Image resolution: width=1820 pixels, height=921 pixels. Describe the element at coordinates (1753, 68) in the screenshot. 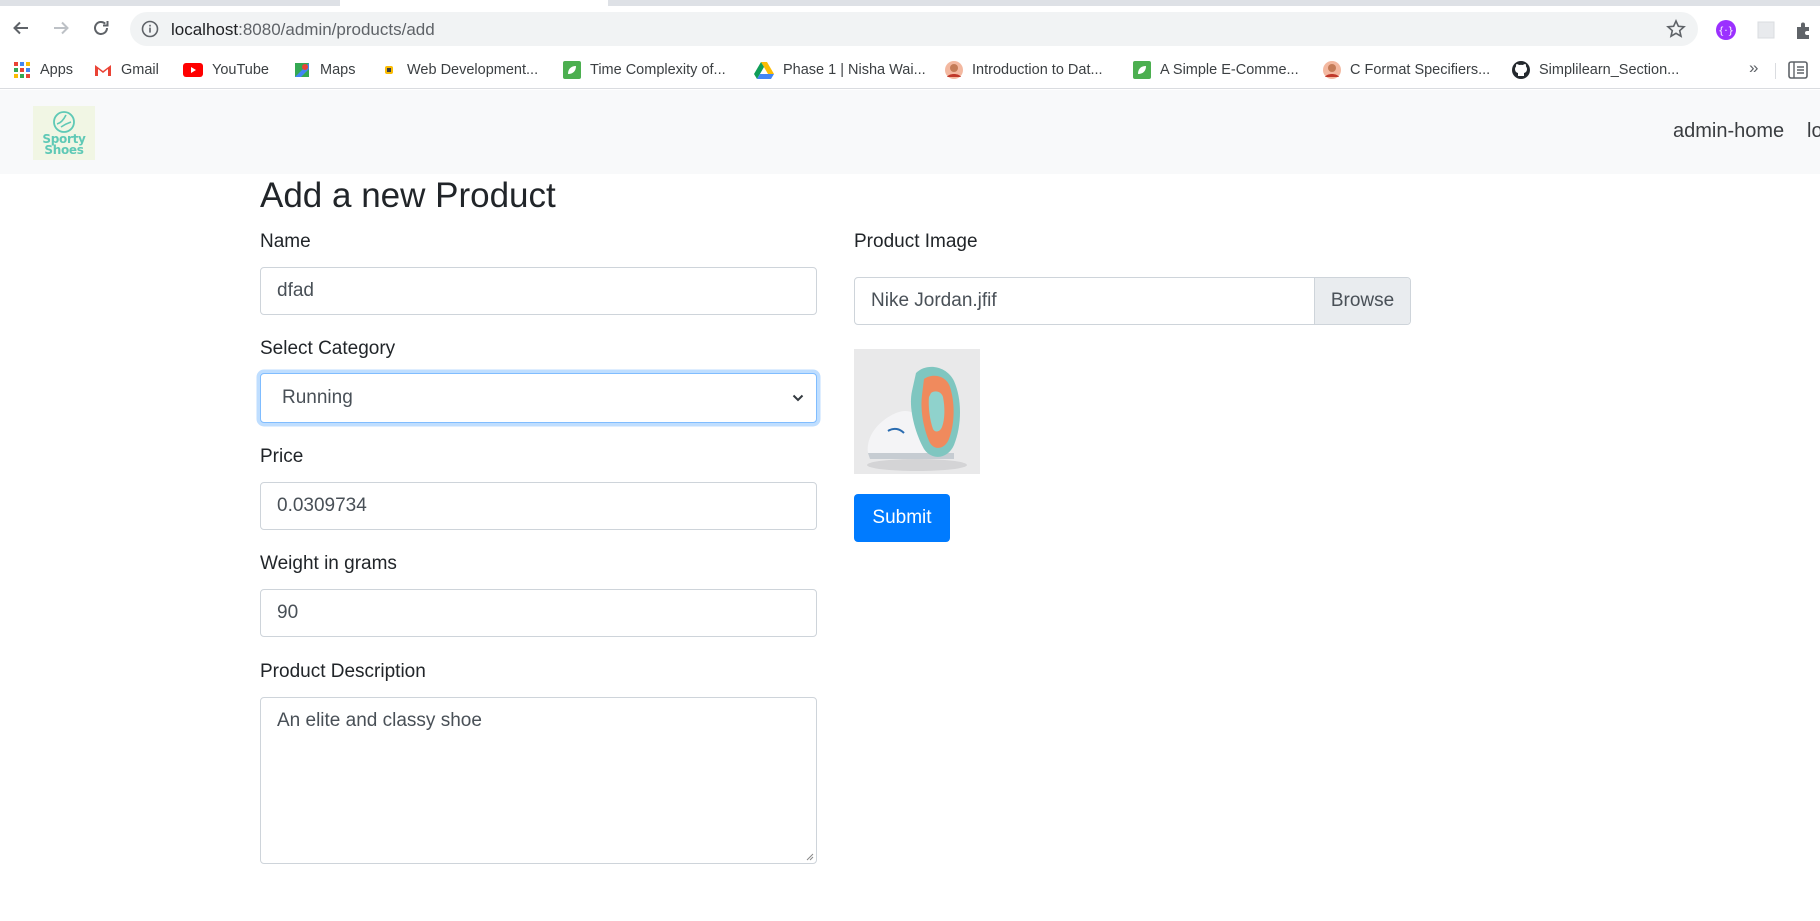

I see `more-bookmarks-button: »` at that location.